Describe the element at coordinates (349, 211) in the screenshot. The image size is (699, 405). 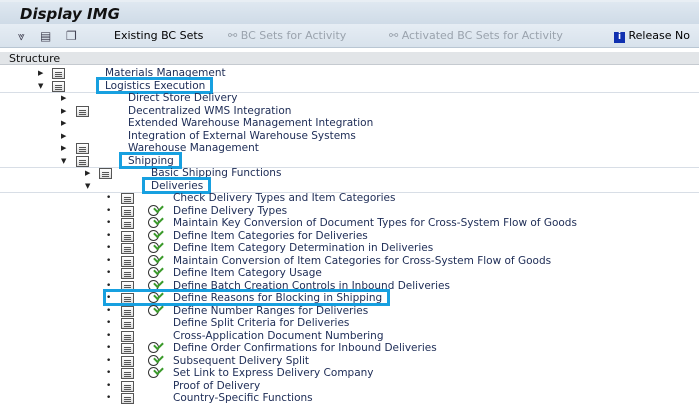
I see `tree-node: • Define Delivery Types` at that location.